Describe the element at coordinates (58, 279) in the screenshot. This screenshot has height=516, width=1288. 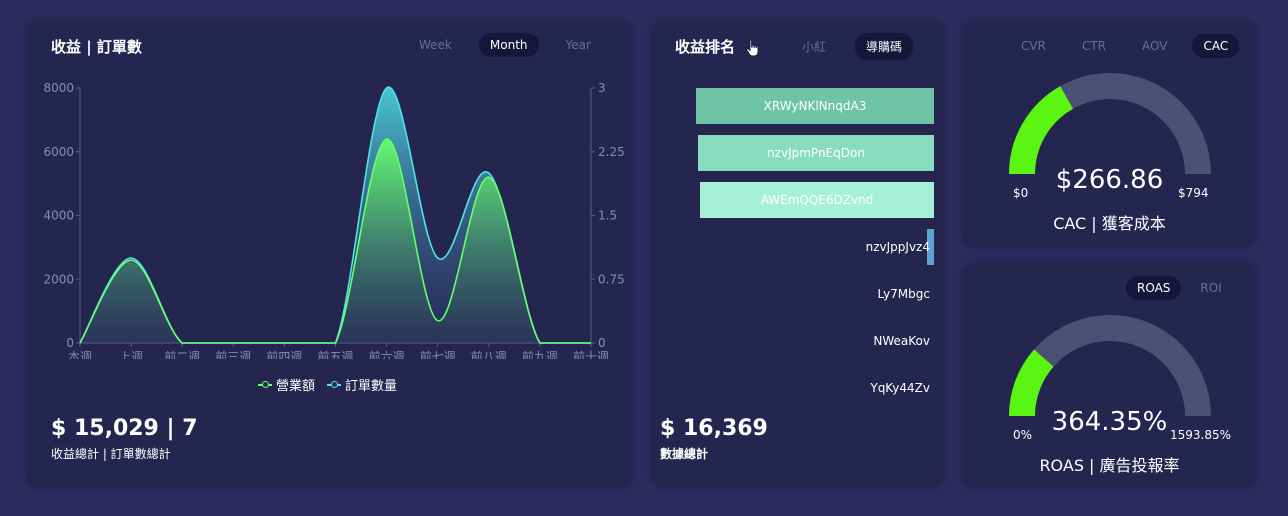
I see `y-left-tick-label: 2000` at that location.